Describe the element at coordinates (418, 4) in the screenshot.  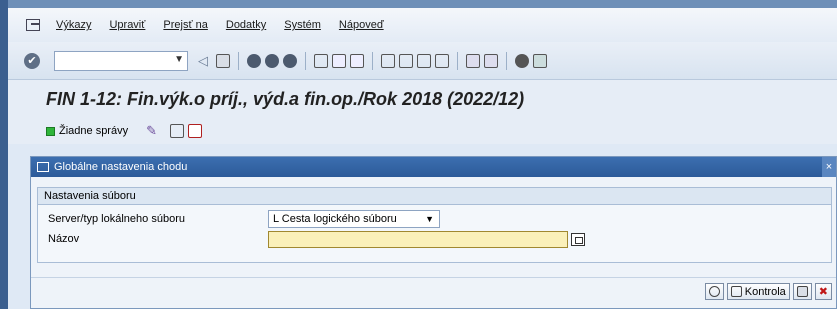
I see `window-frame-top` at that location.